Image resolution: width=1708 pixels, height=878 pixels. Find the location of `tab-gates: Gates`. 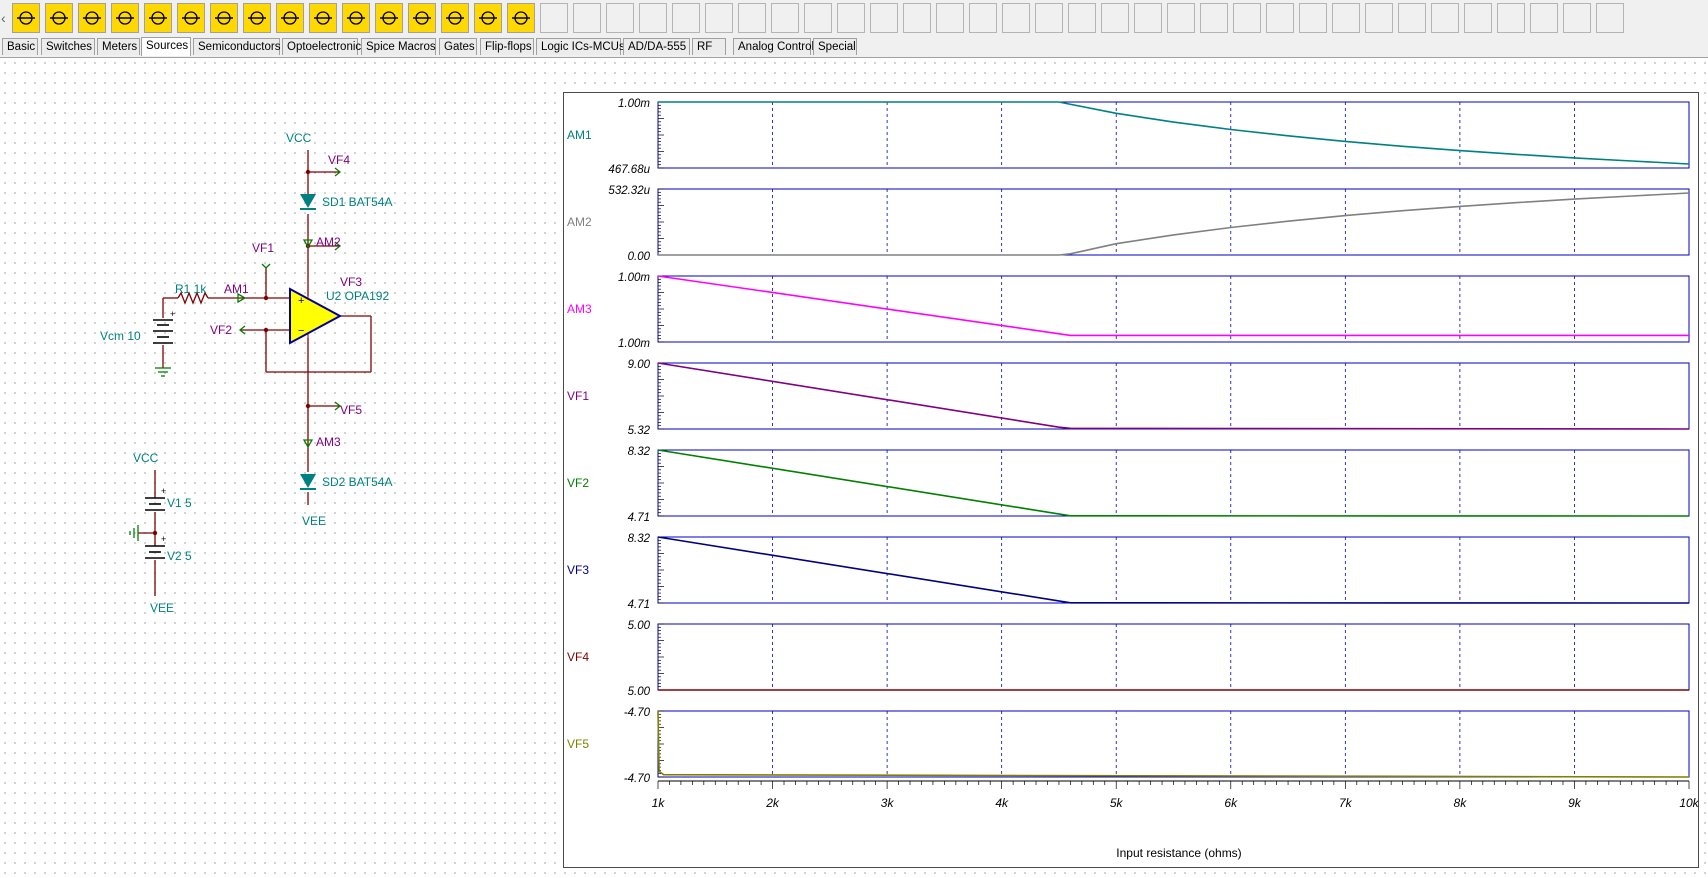

tab-gates: Gates is located at coordinates (458, 46).